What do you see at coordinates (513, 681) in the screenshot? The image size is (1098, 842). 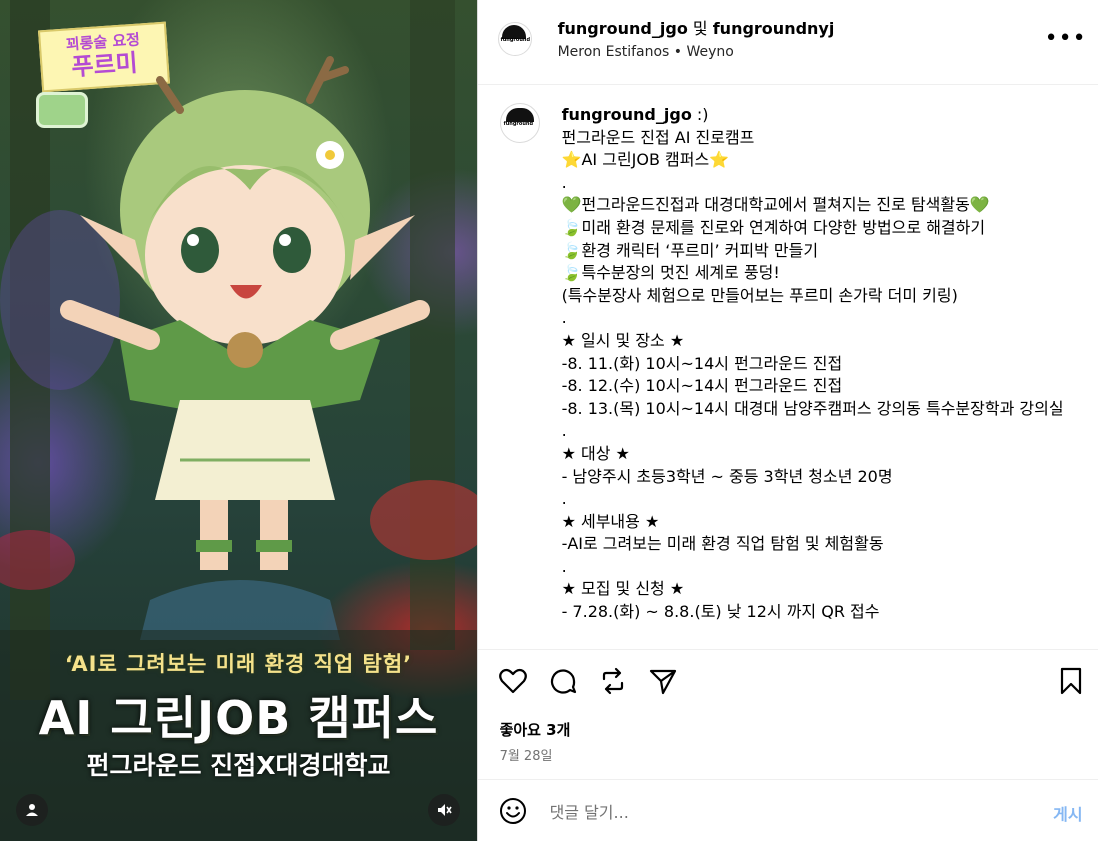 I see `heart-icon` at bounding box center [513, 681].